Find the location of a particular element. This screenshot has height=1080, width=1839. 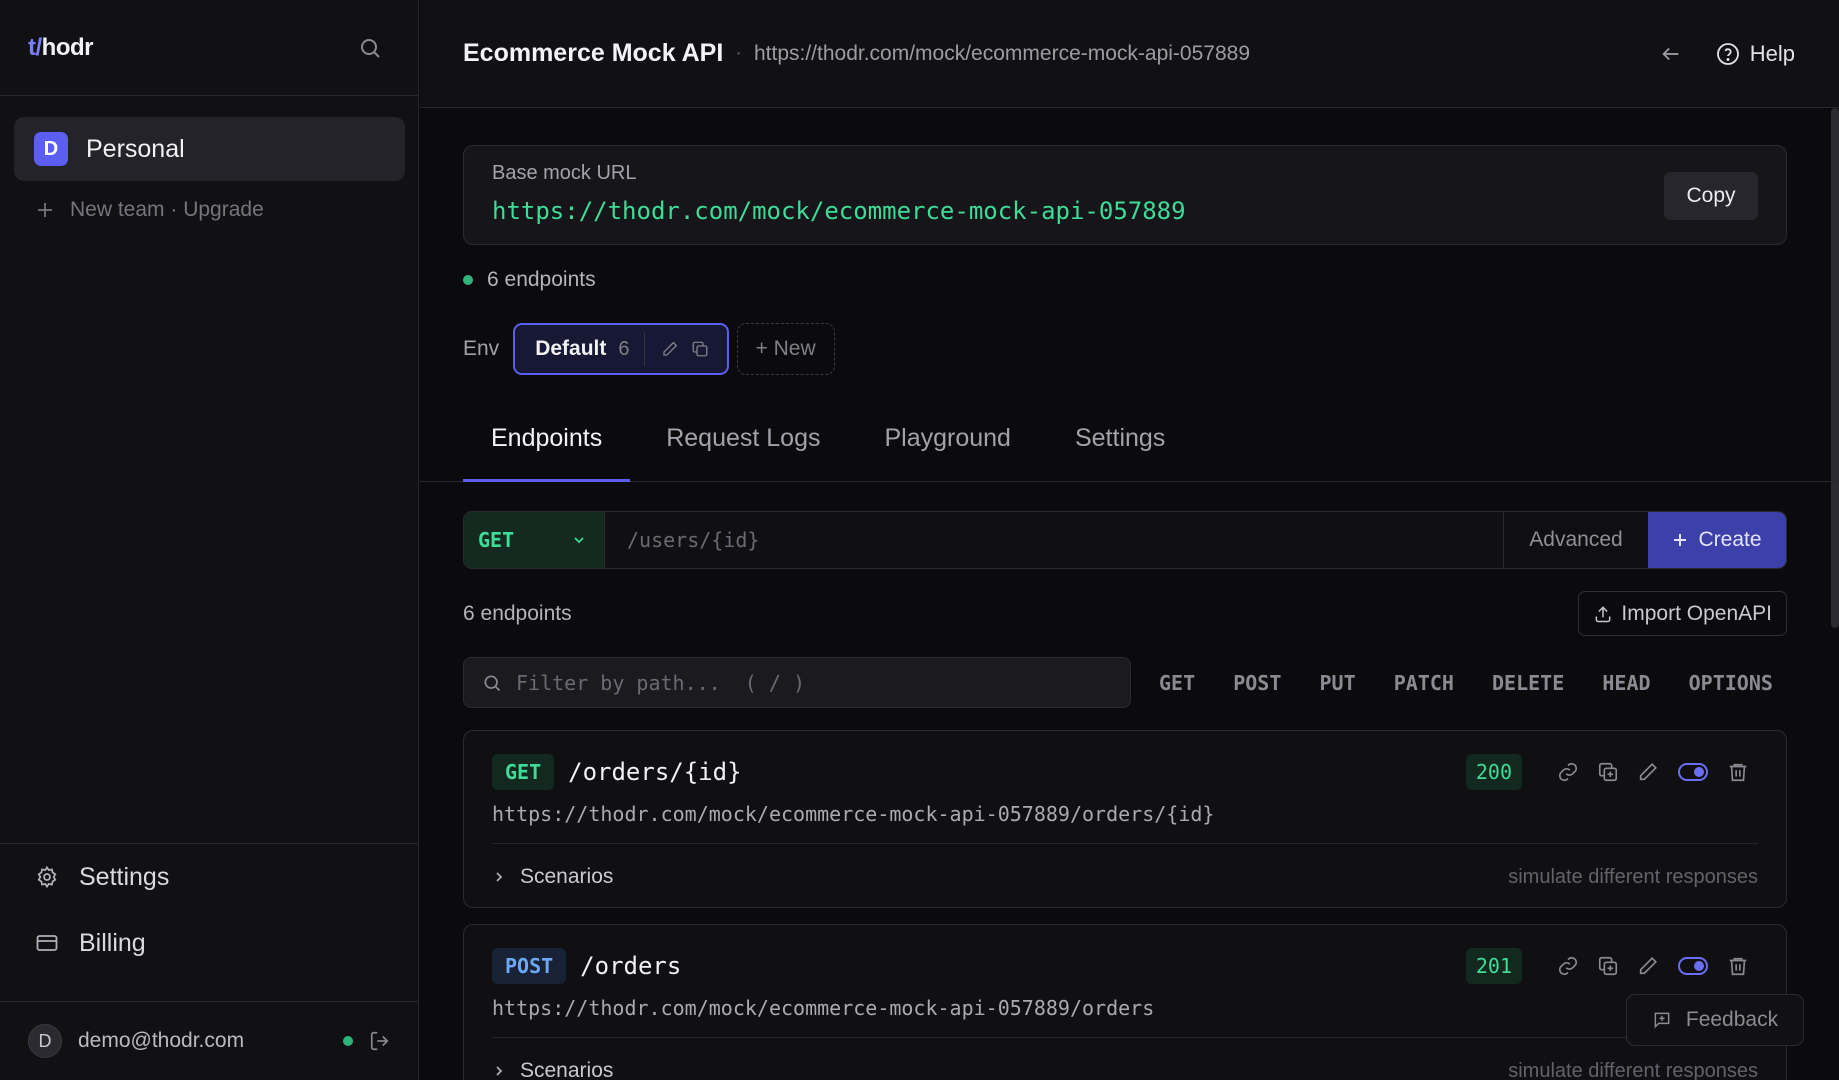

chevron-down-icon is located at coordinates (579, 540).